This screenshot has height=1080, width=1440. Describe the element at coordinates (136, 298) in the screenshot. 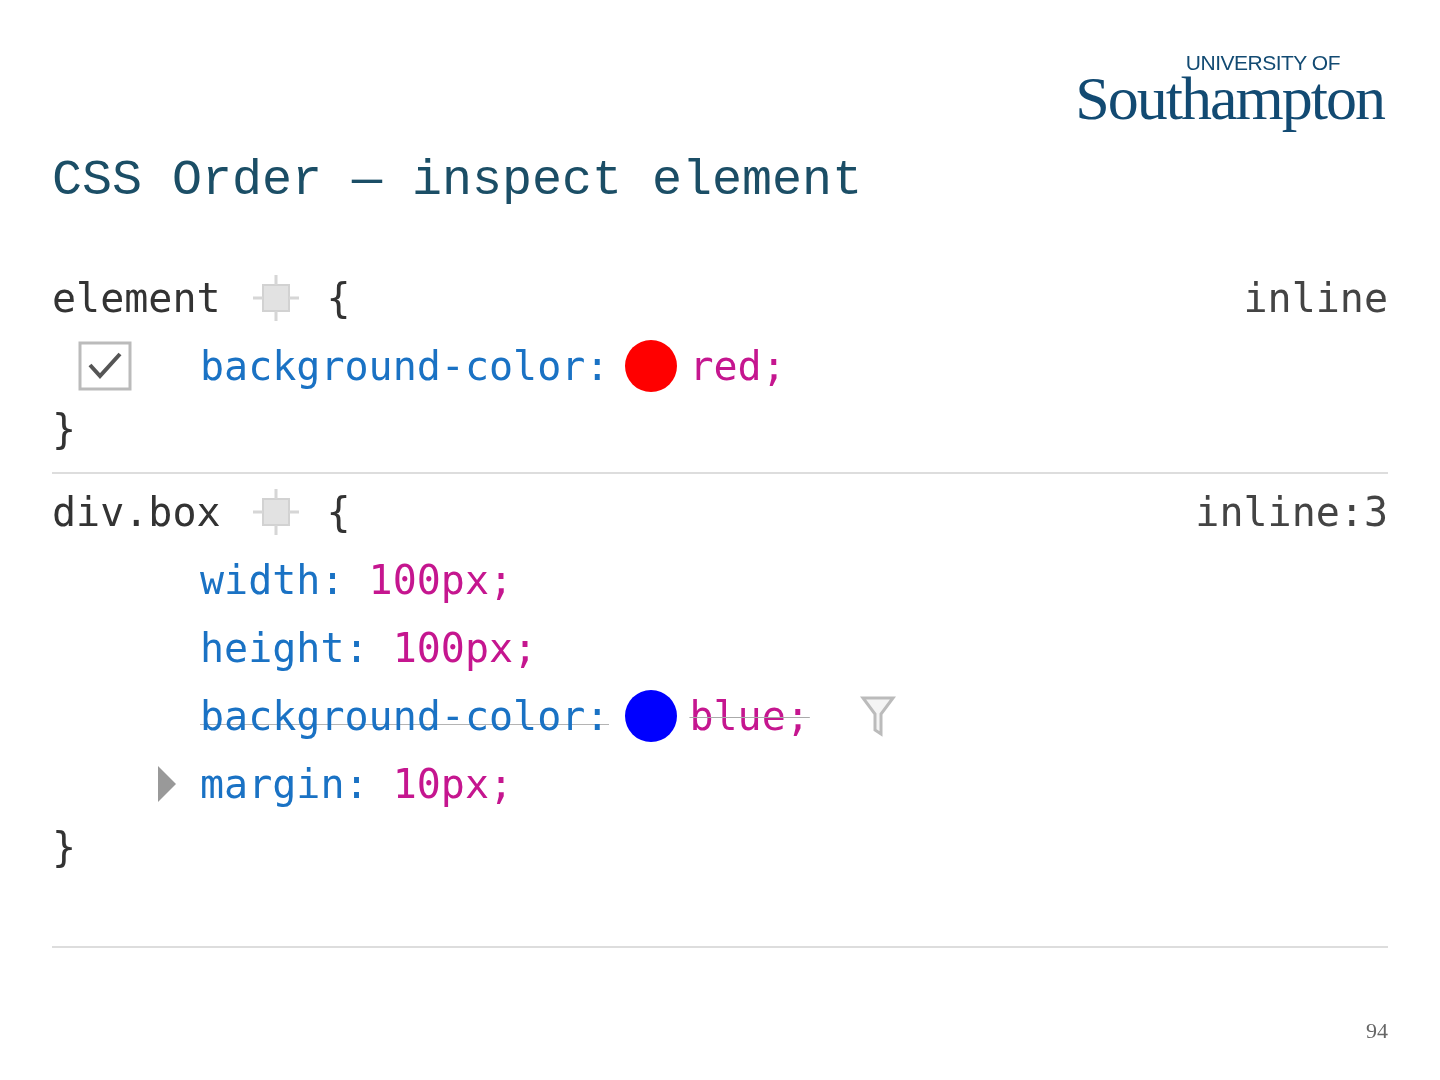

I see `selector: element` at that location.